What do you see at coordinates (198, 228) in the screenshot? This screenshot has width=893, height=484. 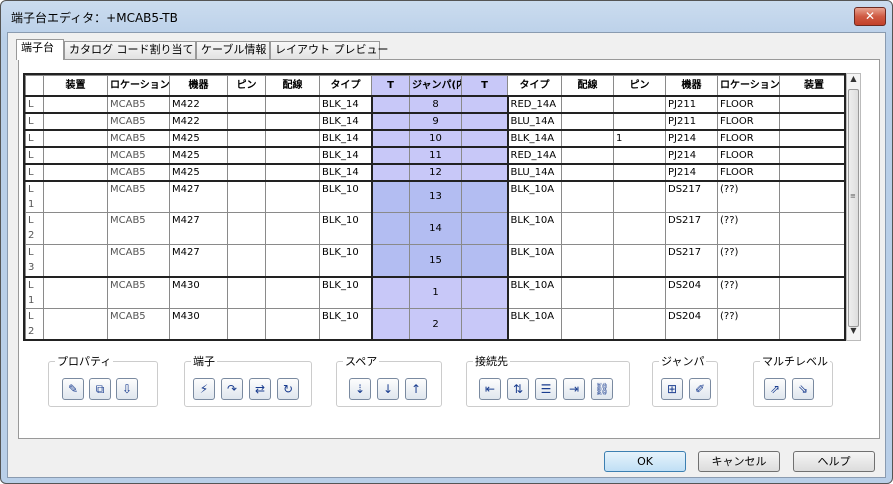 I see `cell-dev: M427` at bounding box center [198, 228].